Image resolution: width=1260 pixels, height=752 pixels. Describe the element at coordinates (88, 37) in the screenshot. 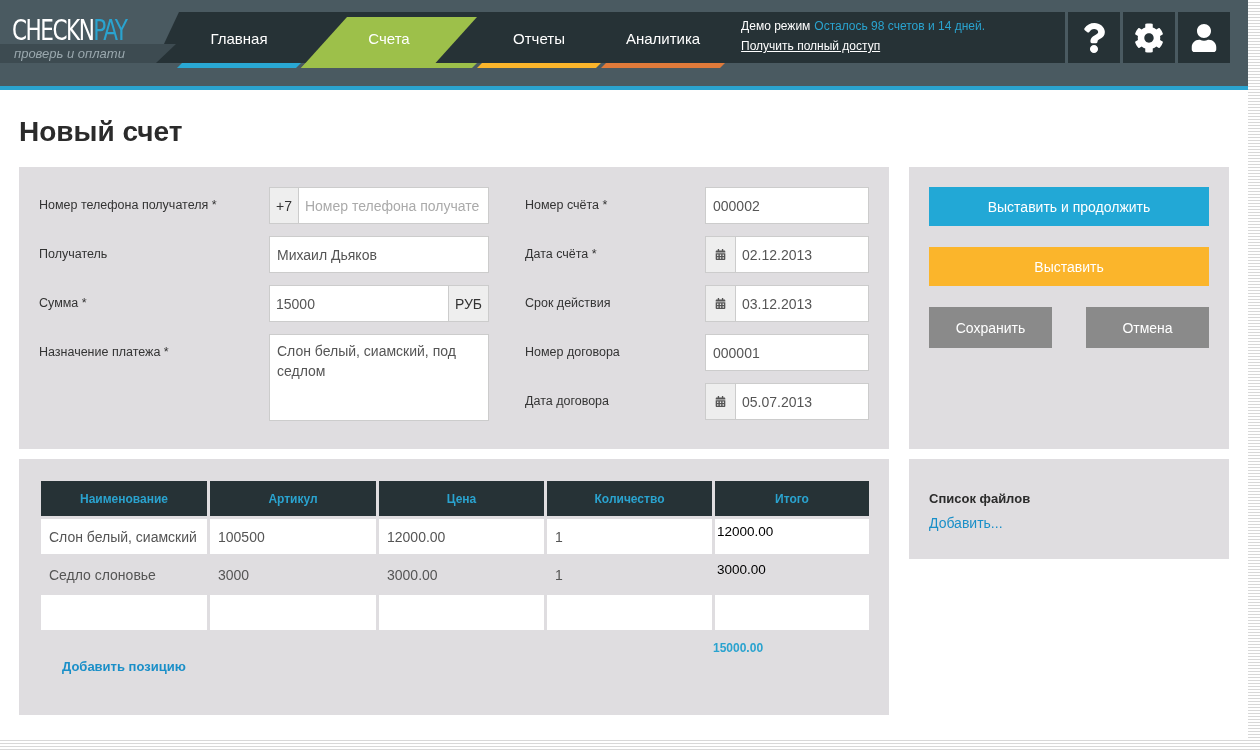

I see `logo: CHECKNPAY проверь и оплати` at that location.